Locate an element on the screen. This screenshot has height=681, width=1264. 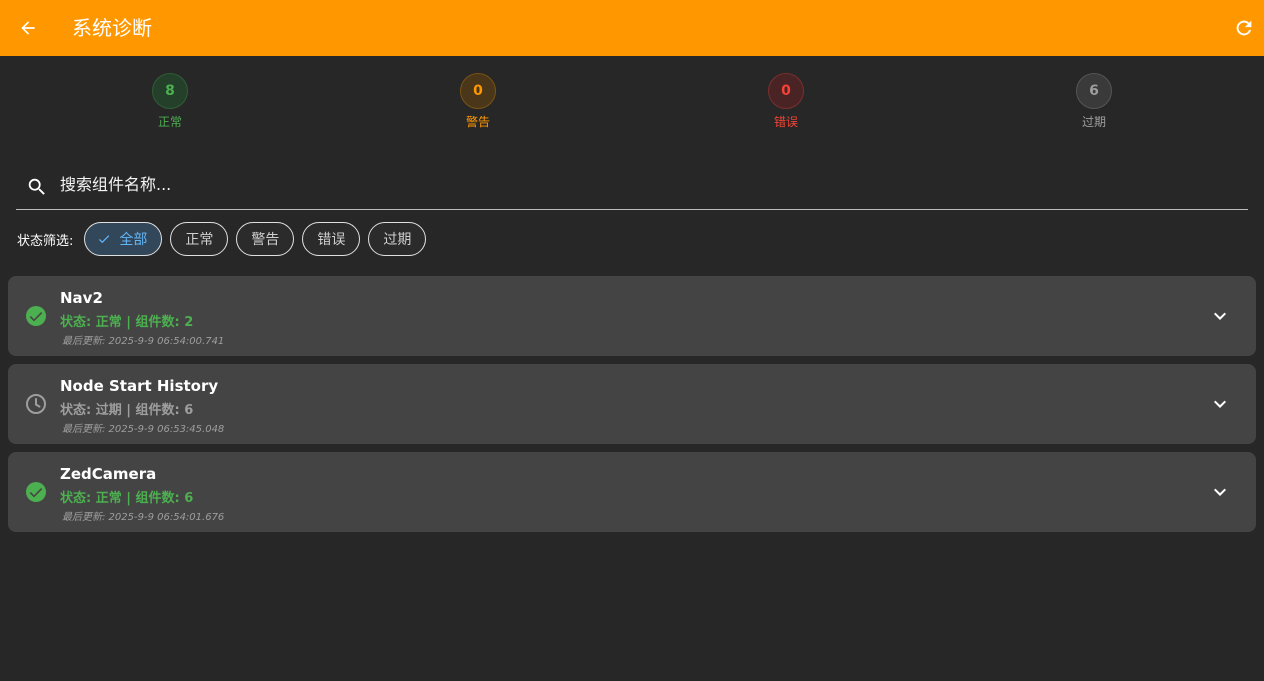
stat-stale: 6 过期 is located at coordinates (1094, 101).